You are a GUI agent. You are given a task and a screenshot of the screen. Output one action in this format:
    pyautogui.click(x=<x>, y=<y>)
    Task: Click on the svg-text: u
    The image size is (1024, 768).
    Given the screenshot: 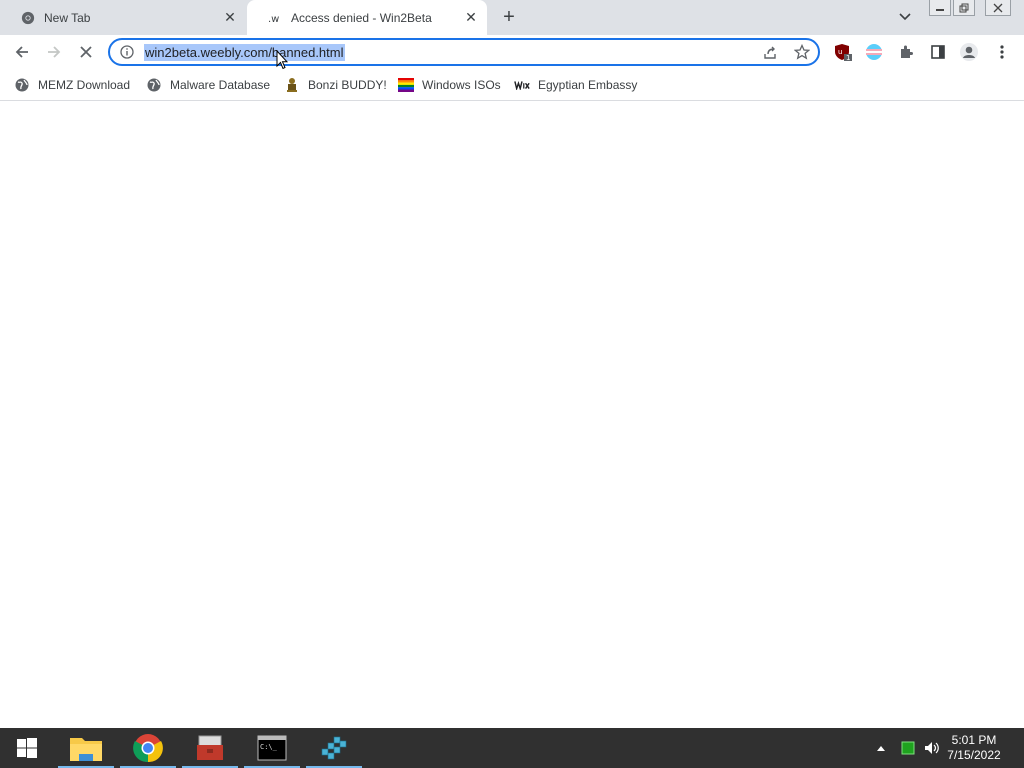 What is the action you would take?
    pyautogui.click(x=840, y=52)
    